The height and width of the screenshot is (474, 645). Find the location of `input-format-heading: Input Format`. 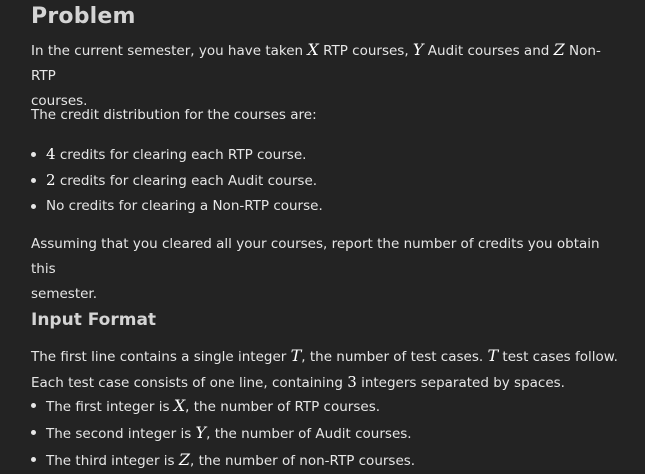

input-format-heading: Input Format is located at coordinates (94, 320).